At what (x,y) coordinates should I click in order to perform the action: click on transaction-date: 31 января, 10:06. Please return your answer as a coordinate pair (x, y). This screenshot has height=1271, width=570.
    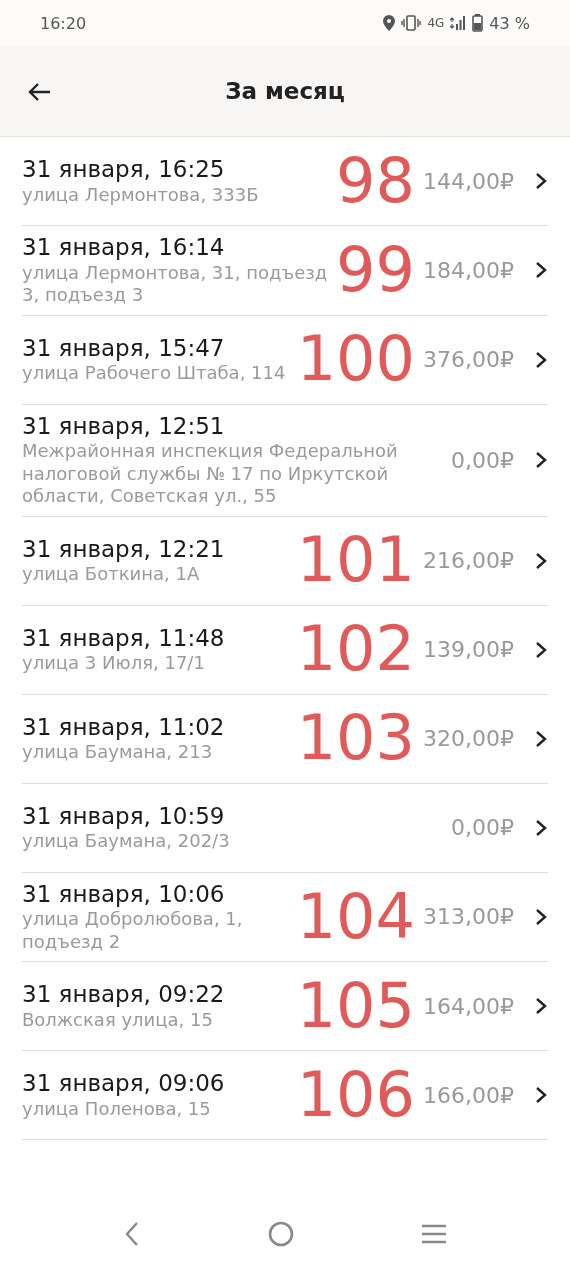
    Looking at the image, I should click on (124, 894).